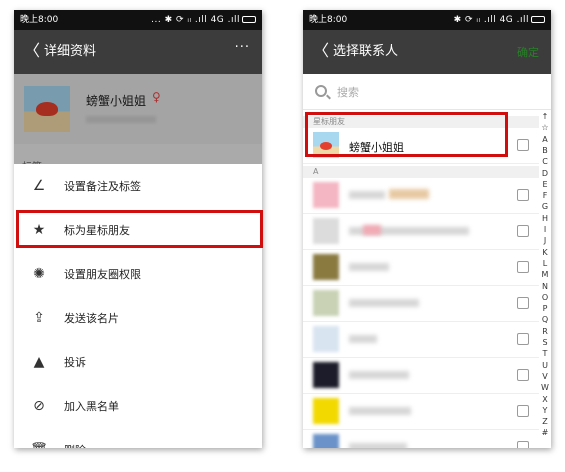 The image size is (565, 472). I want to click on status-bar: 晚上8:00 ✱ ⟳ ᵢₗ .ıll 4G .ıll, so click(427, 20).